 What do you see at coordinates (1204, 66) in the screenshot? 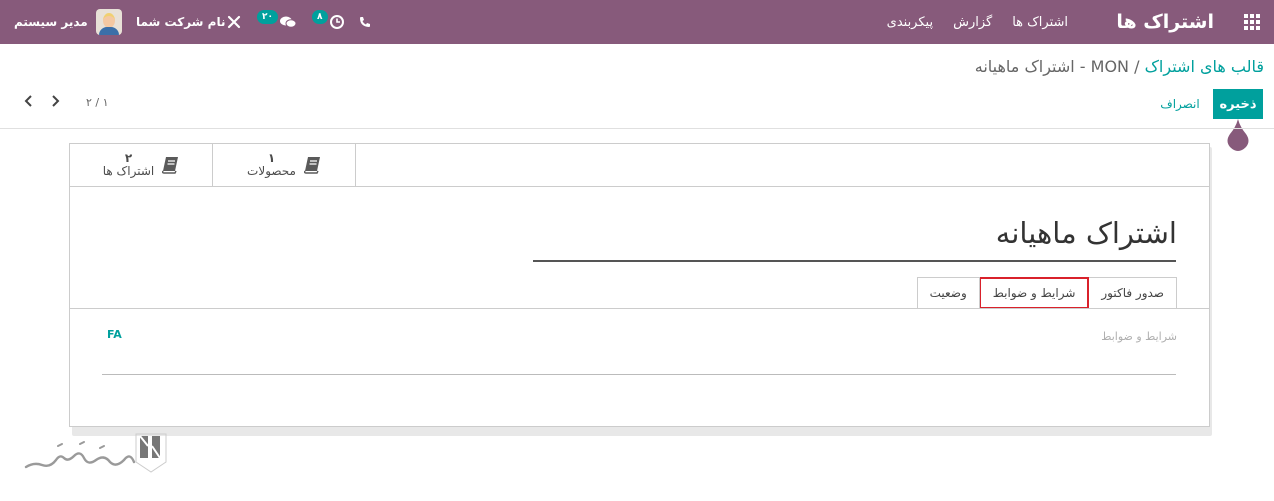
I see `breadcrumb-parent: قالب های اشتراک` at bounding box center [1204, 66].